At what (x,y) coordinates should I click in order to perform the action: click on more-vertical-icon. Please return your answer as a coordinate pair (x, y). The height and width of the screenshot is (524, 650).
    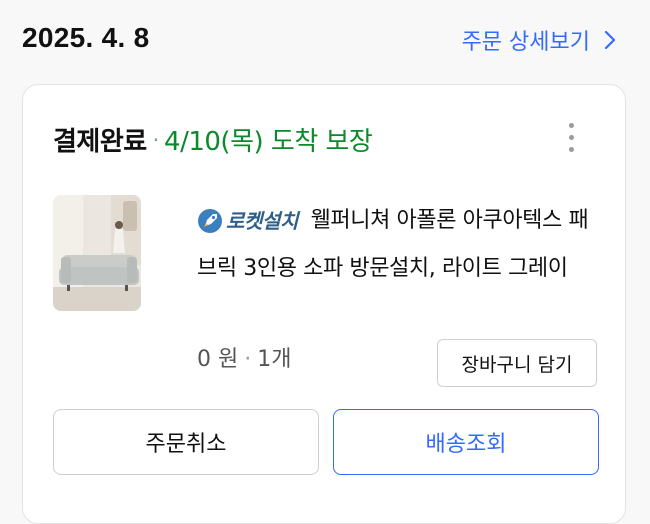
    Looking at the image, I should click on (571, 140).